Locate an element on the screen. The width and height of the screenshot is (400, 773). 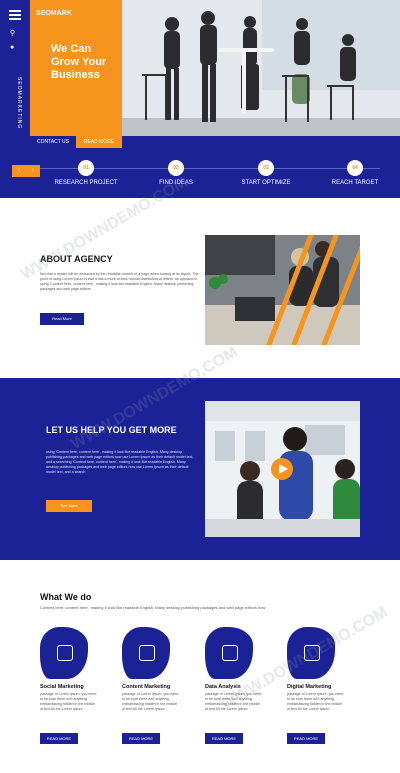
data-analysis-icon is located at coordinates (230, 653).